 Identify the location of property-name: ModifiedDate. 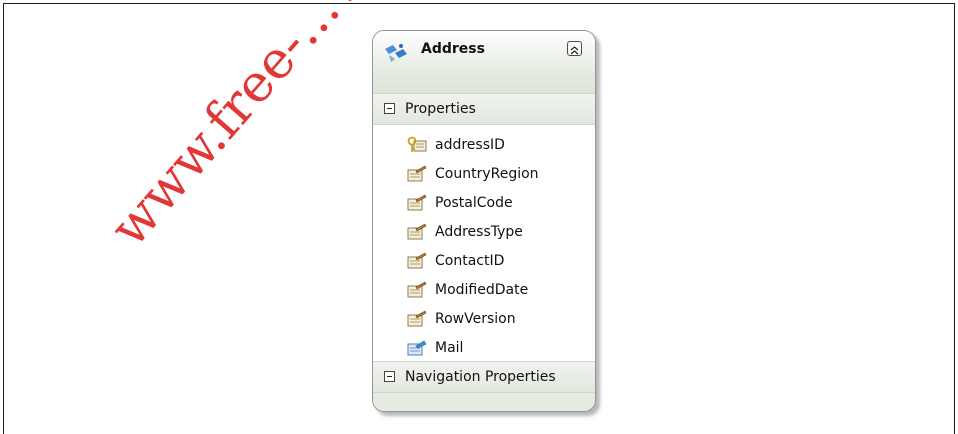
(482, 290).